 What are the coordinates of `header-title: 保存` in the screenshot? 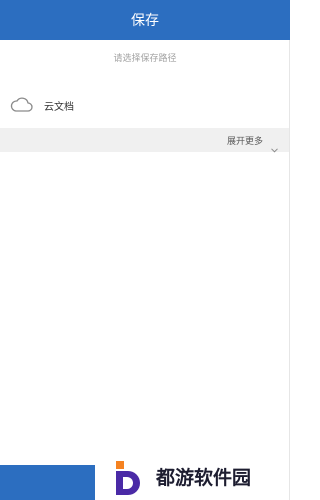 It's located at (145, 21).